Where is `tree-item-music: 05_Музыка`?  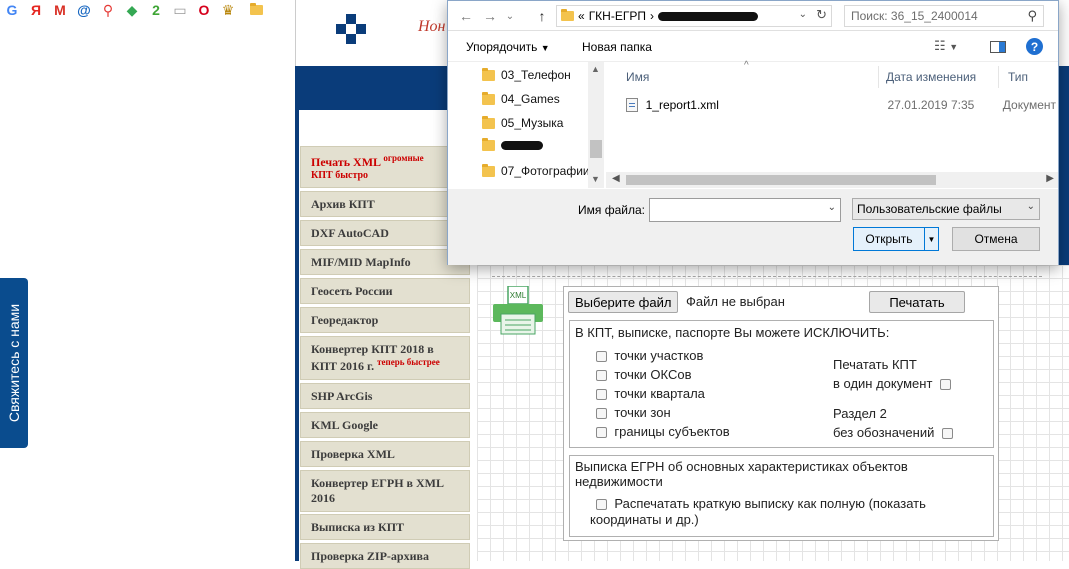
tree-item-music: 05_Музыка is located at coordinates (522, 122).